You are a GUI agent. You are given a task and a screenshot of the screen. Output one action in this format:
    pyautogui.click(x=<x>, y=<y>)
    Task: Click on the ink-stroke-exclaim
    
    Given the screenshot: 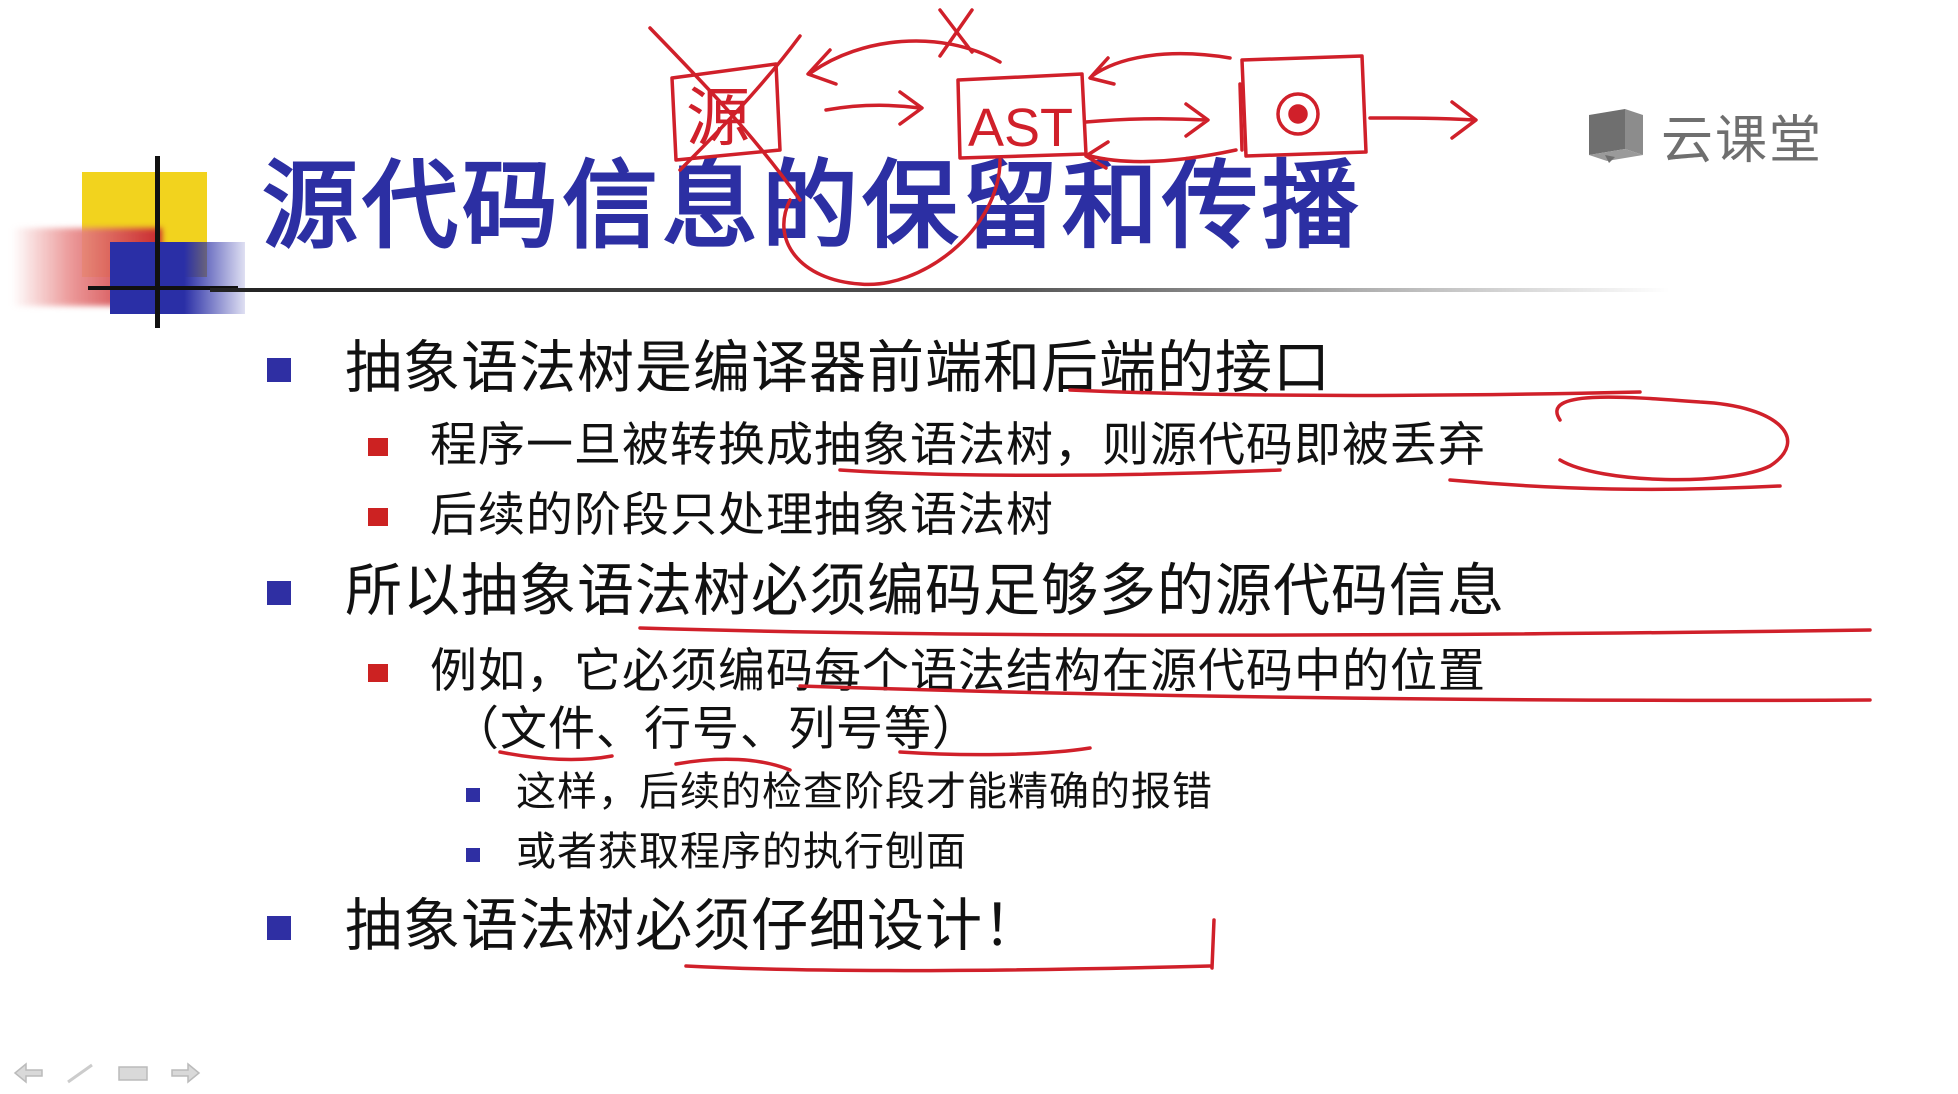 What is the action you would take?
    pyautogui.click(x=1213, y=944)
    